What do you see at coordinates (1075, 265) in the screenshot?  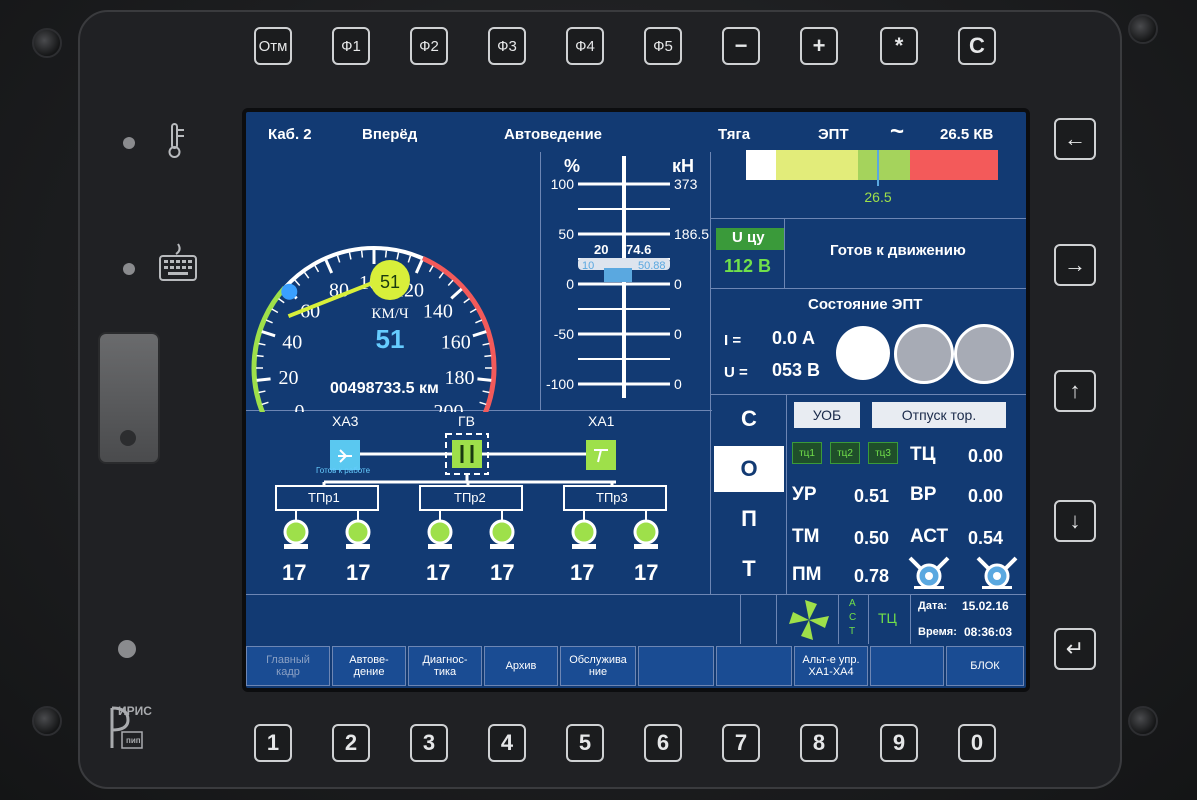 I see `bezel-key-side-1: →` at bounding box center [1075, 265].